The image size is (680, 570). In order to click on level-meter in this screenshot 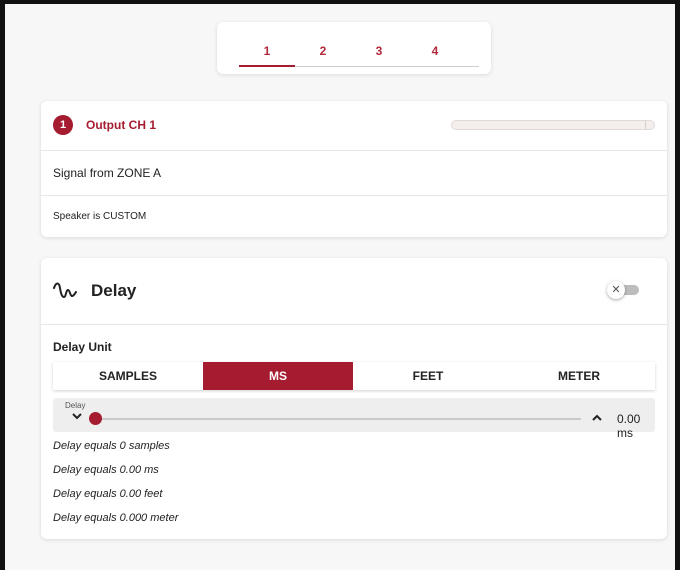, I will do `click(553, 125)`.